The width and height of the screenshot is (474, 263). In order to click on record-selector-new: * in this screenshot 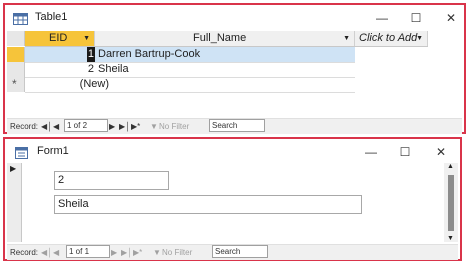, I will do `click(16, 84)`.